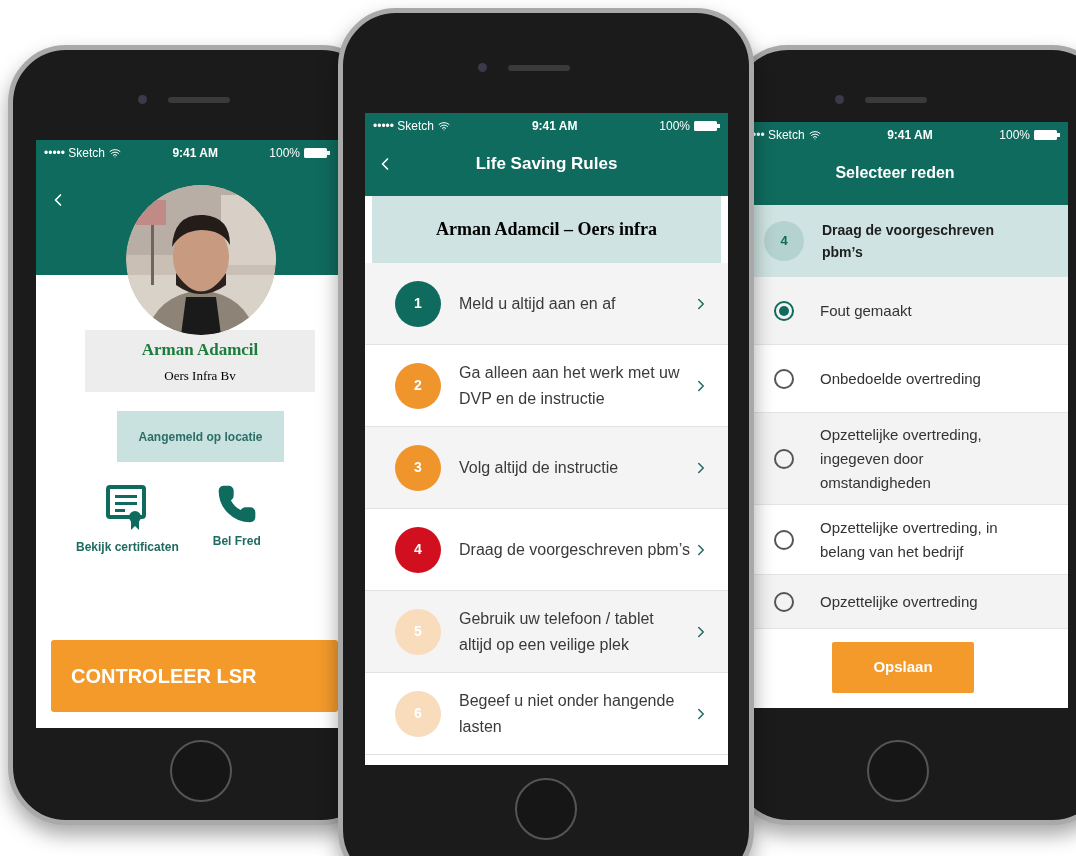 The width and height of the screenshot is (1076, 856). Describe the element at coordinates (200, 349) in the screenshot. I see `person-name: Arman Adamcil` at that location.